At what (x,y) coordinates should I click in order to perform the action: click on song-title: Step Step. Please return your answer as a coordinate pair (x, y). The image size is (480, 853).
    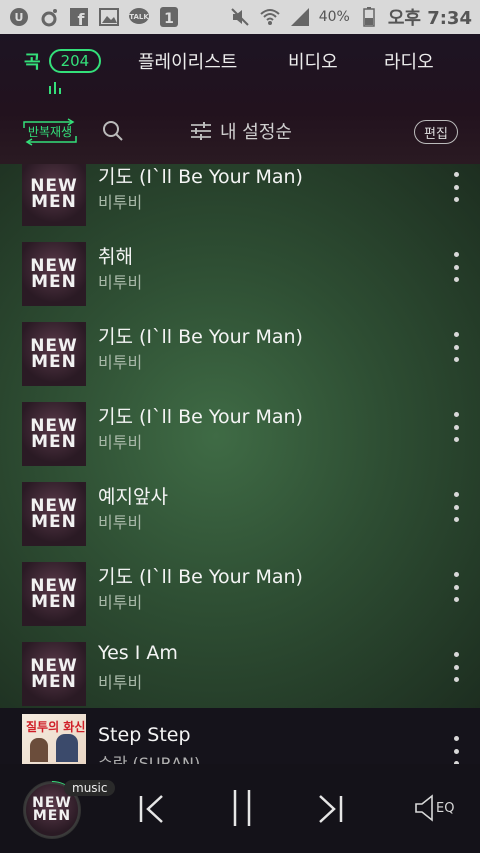
    Looking at the image, I should click on (144, 735).